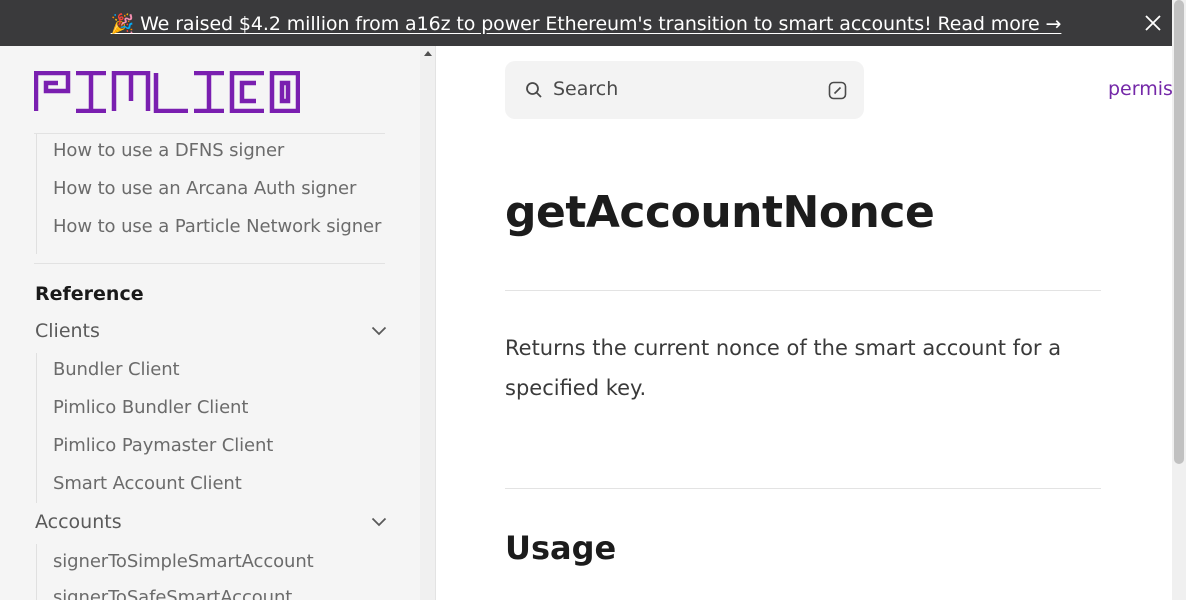 Image resolution: width=1186 pixels, height=600 pixels. I want to click on sidebar-group-clients: Clients, so click(211, 331).